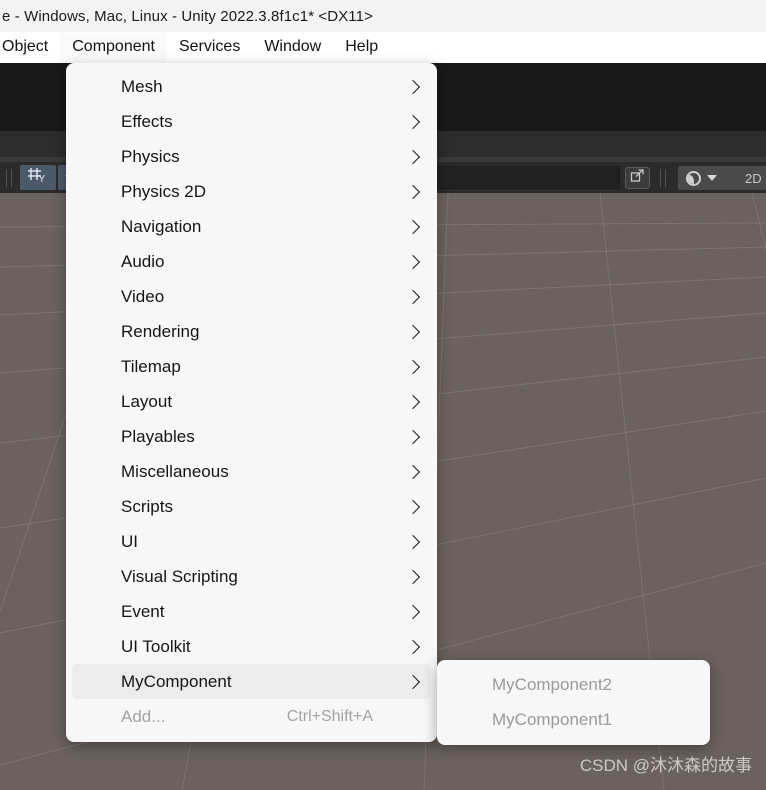  I want to click on menu-item-label: Audio, so click(143, 261).